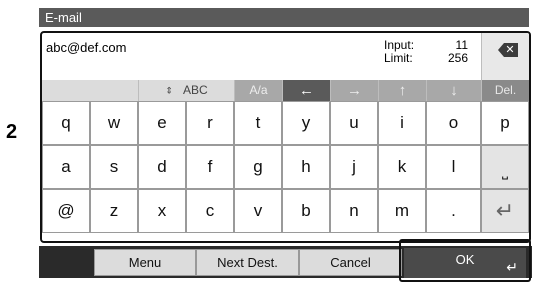 This screenshot has width=537, height=282. Describe the element at coordinates (306, 211) in the screenshot. I see `key-b: b` at that location.